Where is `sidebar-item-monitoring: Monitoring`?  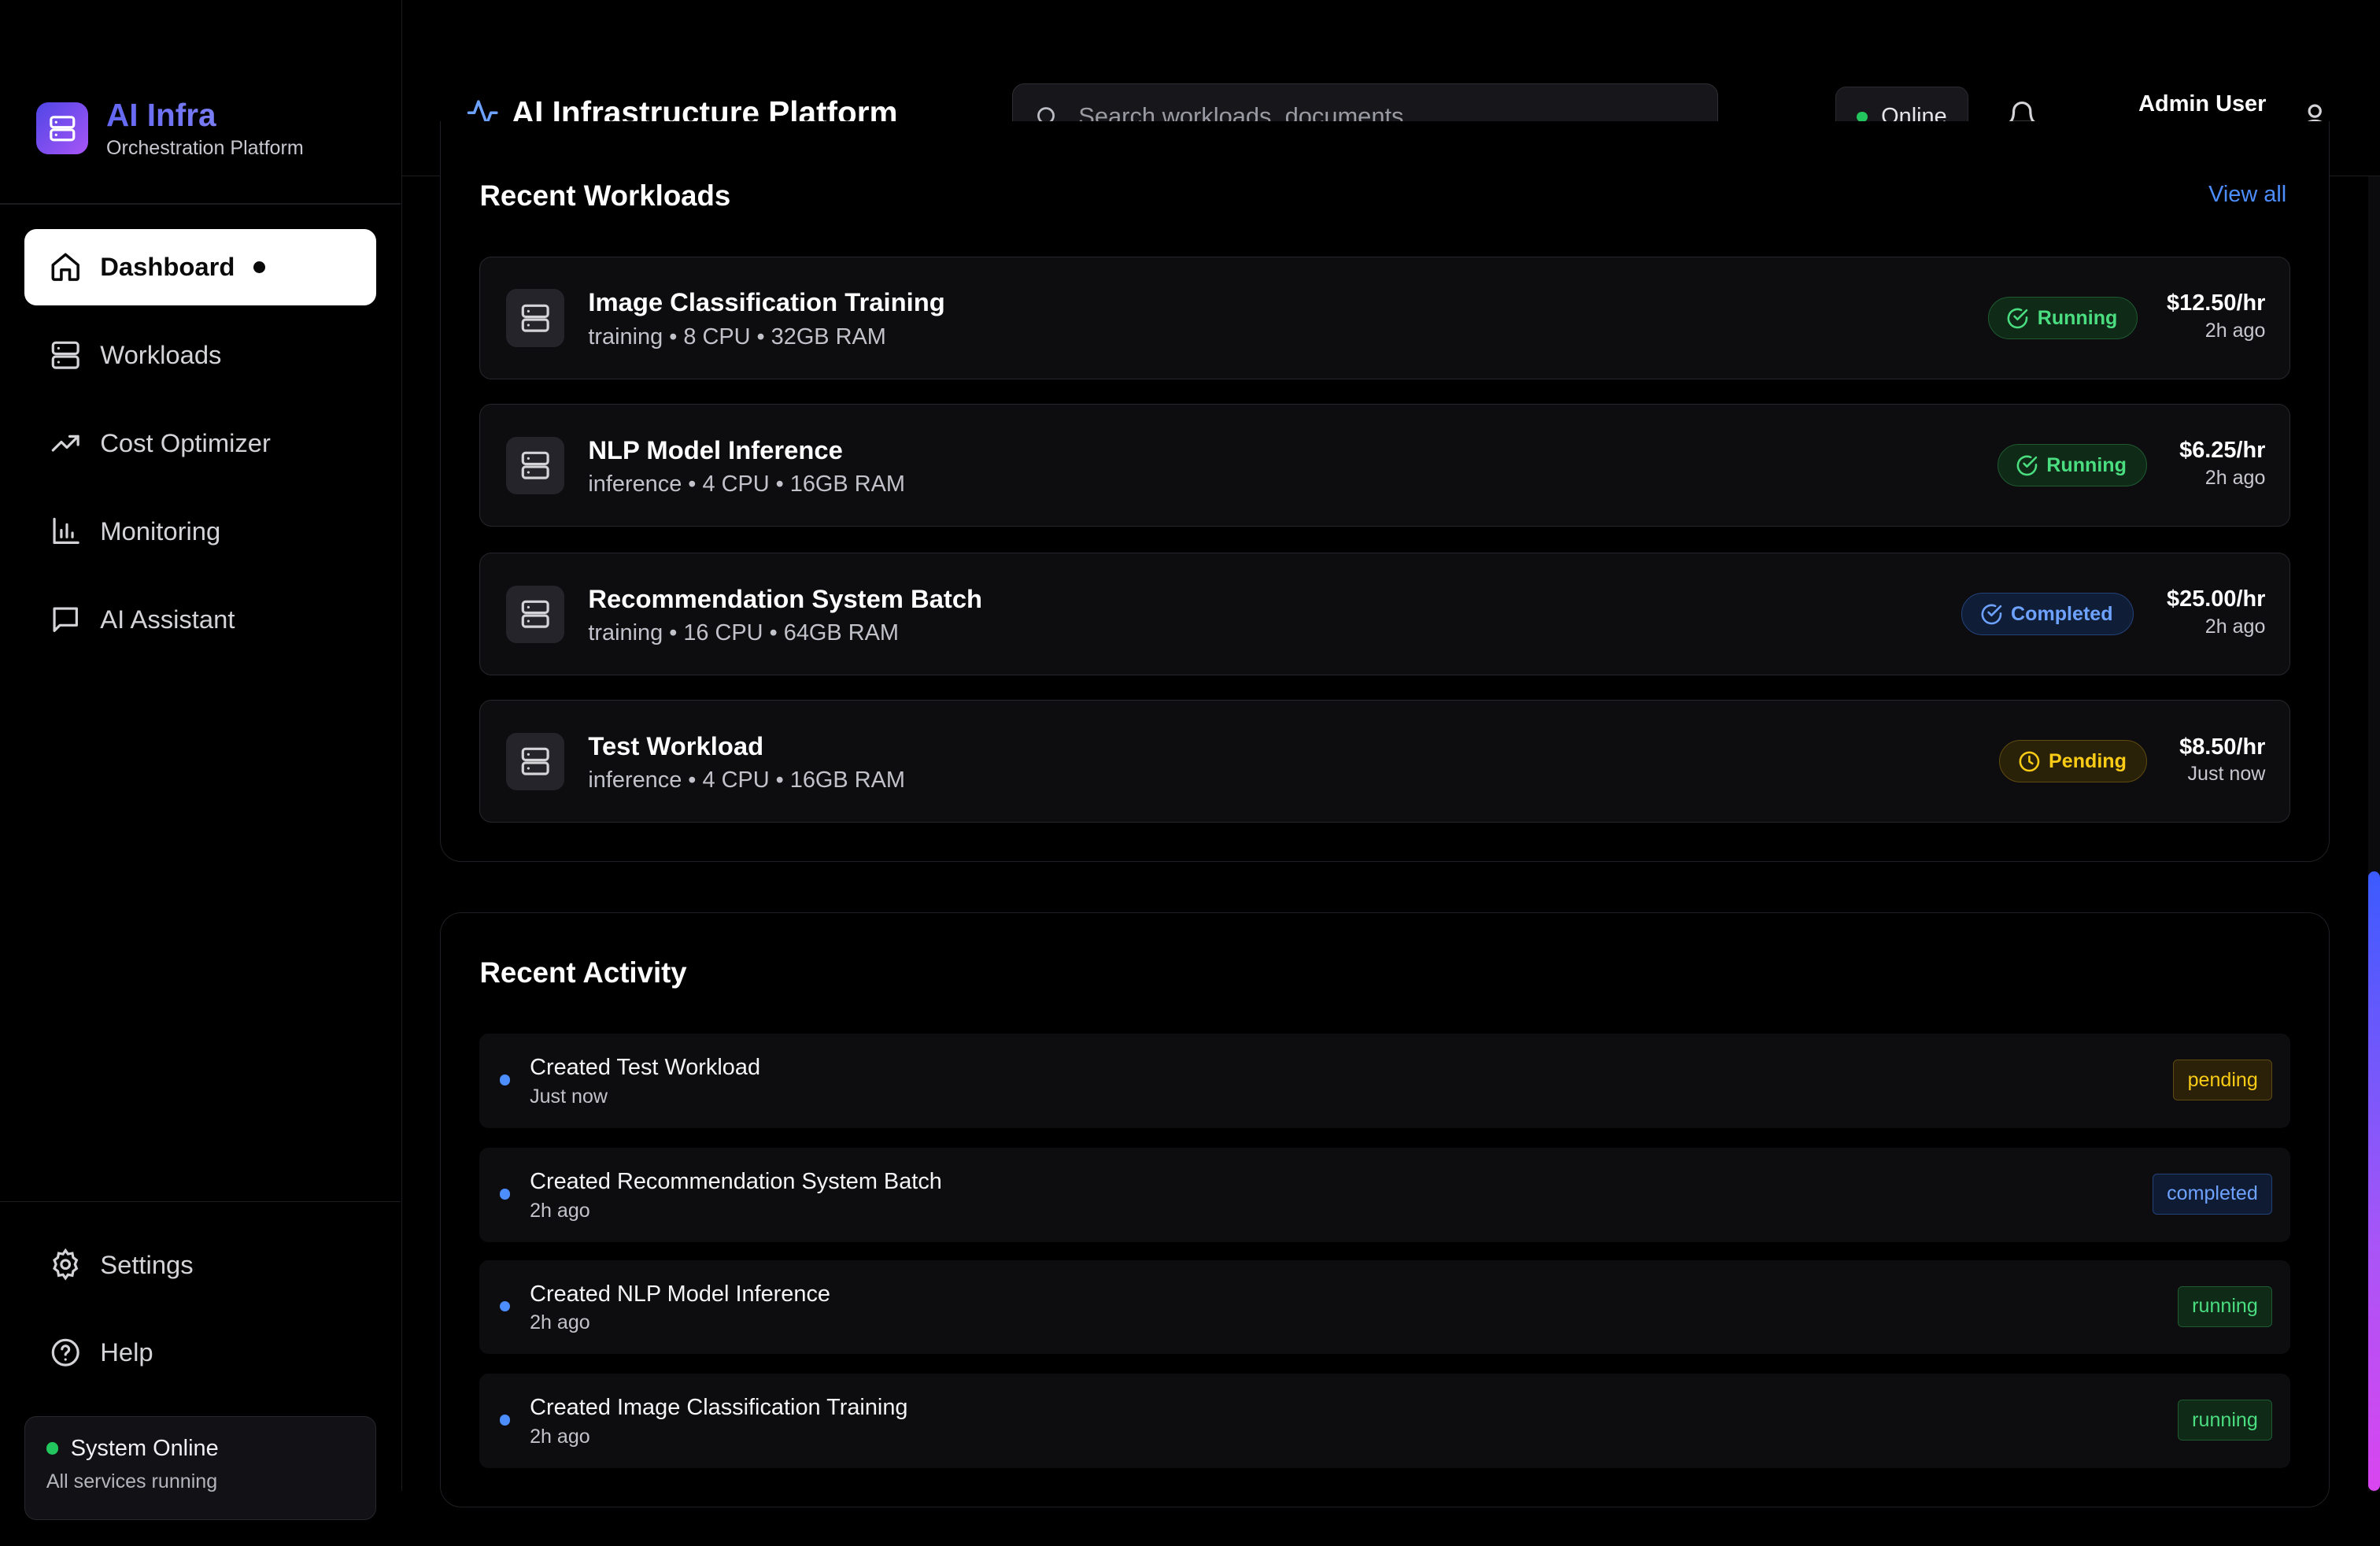
sidebar-item-monitoring: Monitoring is located at coordinates (200, 531).